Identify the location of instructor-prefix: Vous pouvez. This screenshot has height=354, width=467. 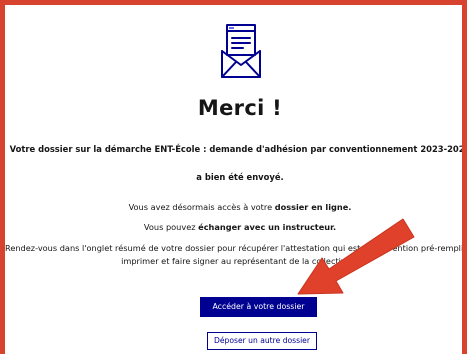
(171, 227).